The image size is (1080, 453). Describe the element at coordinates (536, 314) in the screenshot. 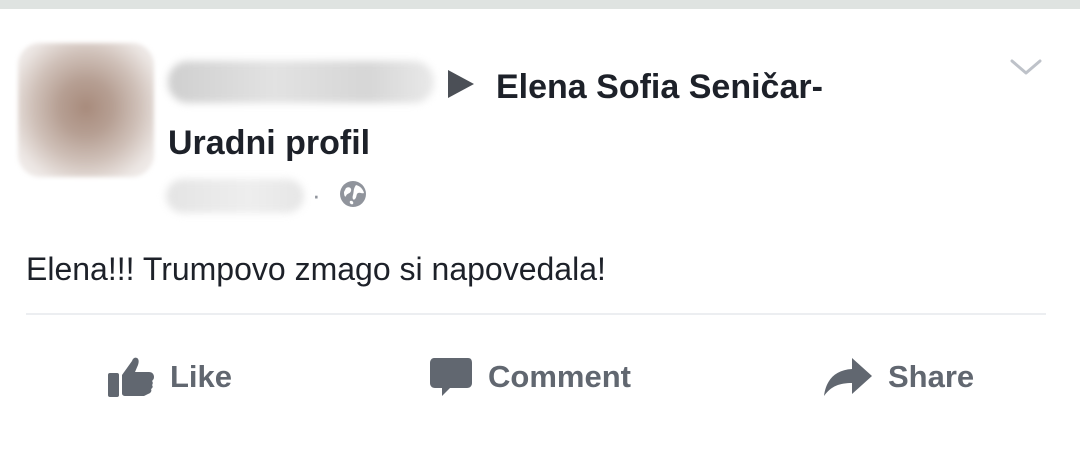

I see `divider` at that location.